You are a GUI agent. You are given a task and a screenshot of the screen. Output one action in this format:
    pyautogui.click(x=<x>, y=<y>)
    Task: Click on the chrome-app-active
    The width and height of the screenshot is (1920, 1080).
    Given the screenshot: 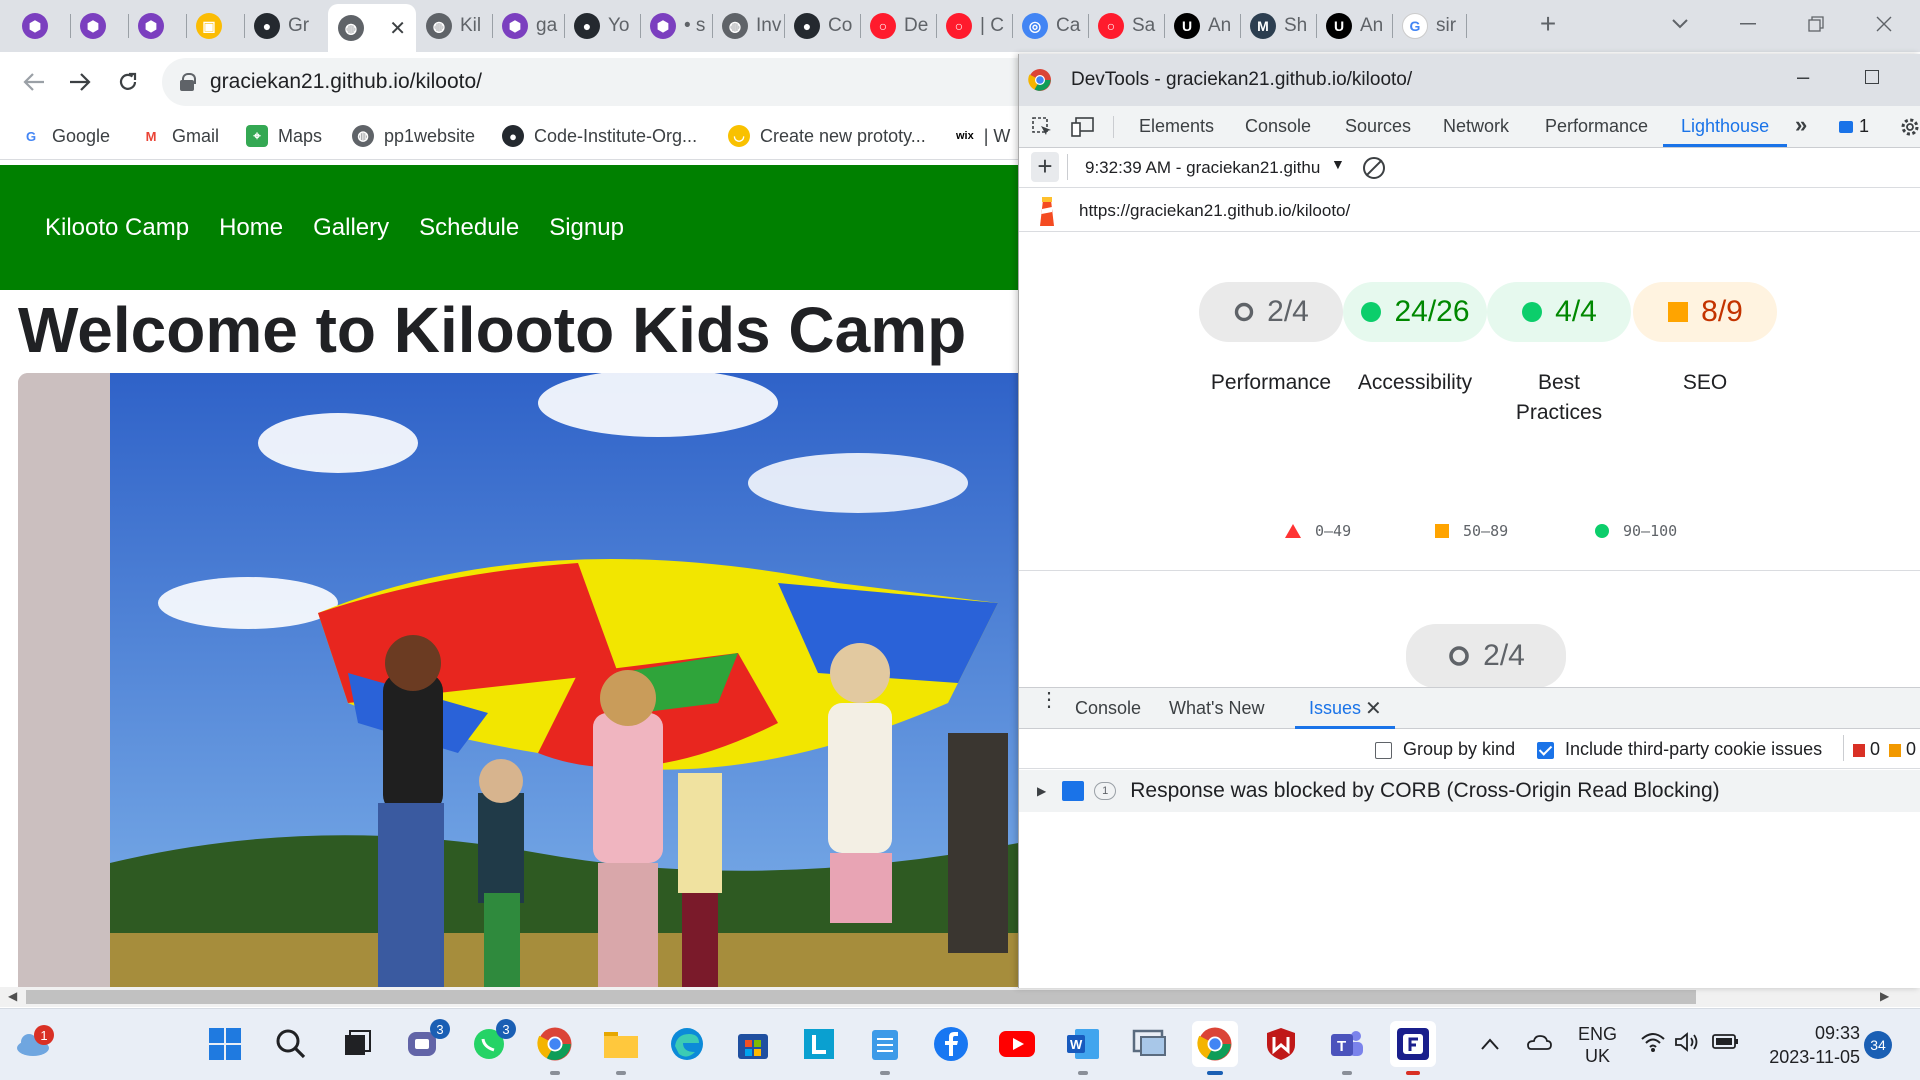 What is the action you would take?
    pyautogui.click(x=1215, y=1048)
    